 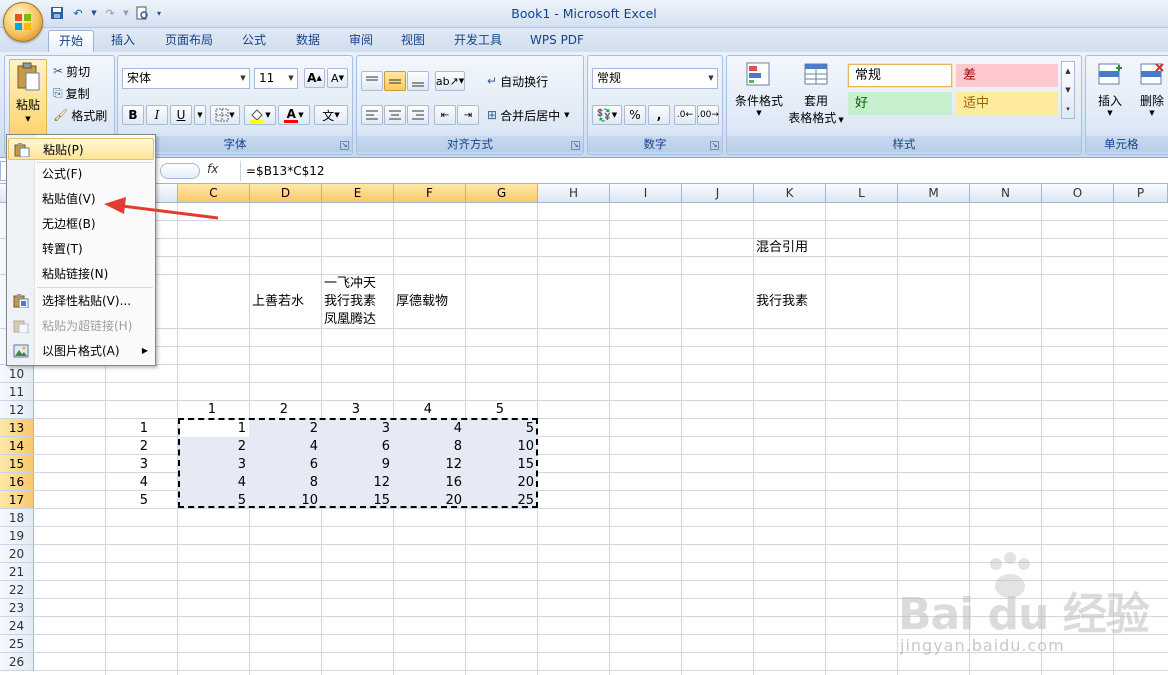 What do you see at coordinates (502, 193) in the screenshot?
I see `column-header-g: G` at bounding box center [502, 193].